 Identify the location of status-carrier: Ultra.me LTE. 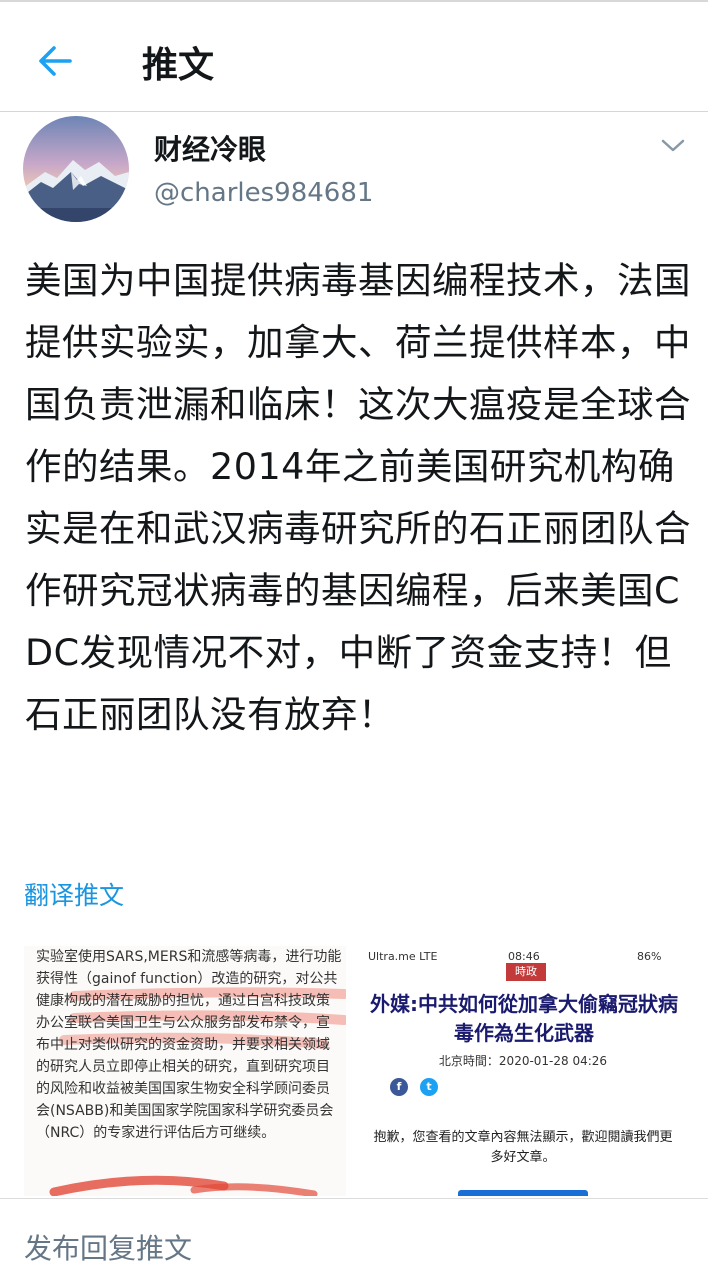
(403, 956).